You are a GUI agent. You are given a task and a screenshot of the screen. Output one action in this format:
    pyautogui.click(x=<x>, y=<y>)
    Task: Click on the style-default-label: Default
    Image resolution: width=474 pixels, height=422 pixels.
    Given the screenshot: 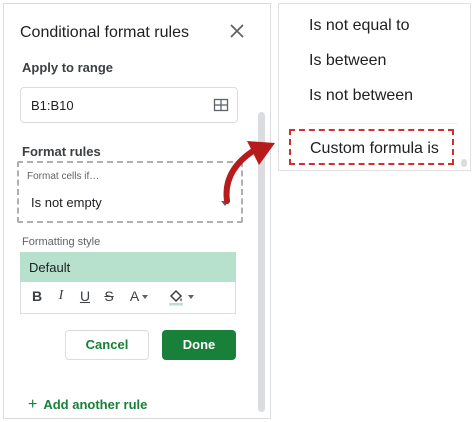 What is the action you would take?
    pyautogui.click(x=50, y=267)
    